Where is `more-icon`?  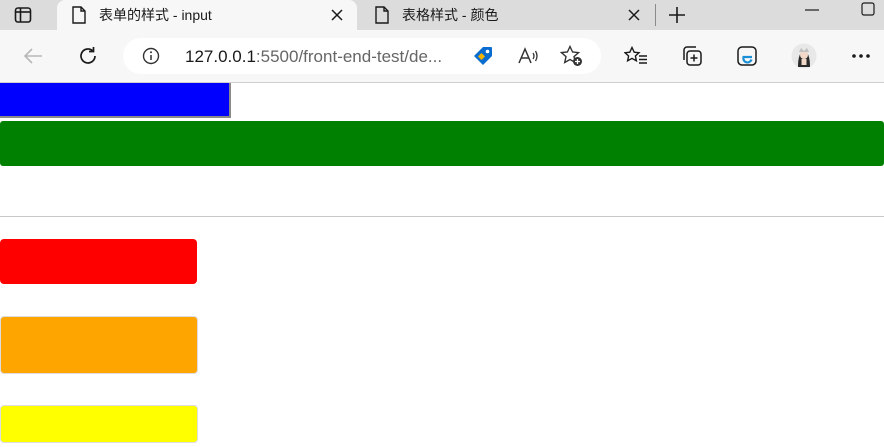 more-icon is located at coordinates (861, 56).